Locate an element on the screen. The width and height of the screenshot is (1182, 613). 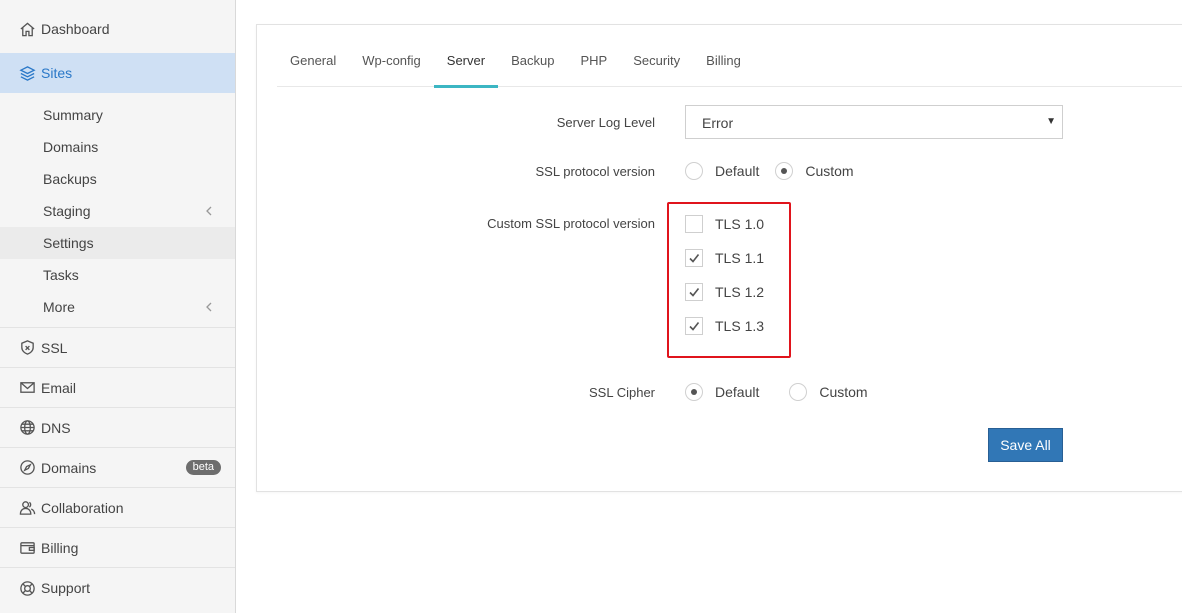
nav-email-label: Email is located at coordinates (59, 387).